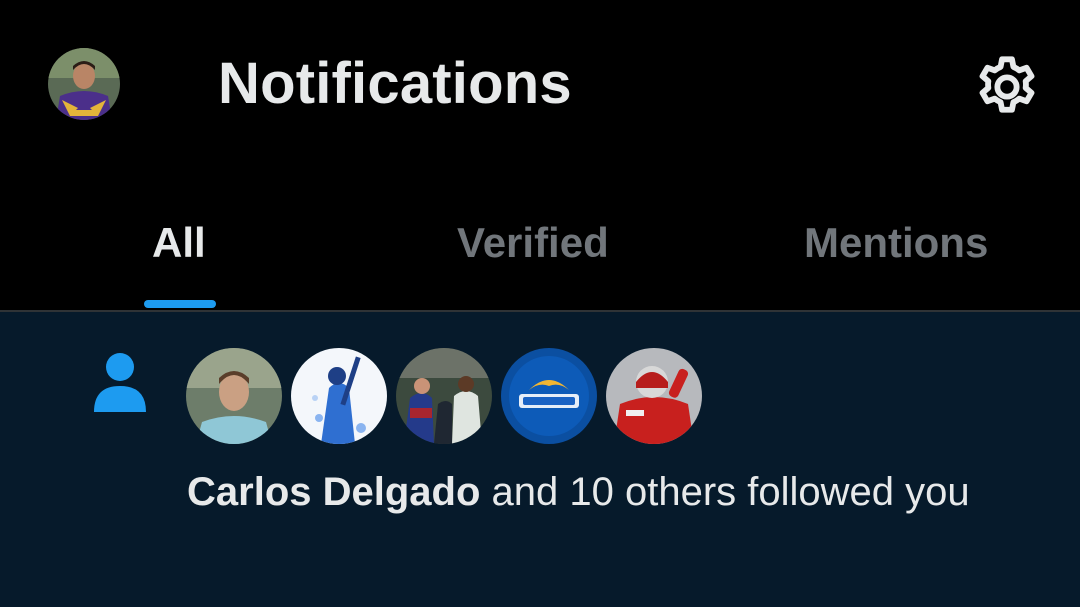 This screenshot has height=607, width=1080. What do you see at coordinates (120, 383) in the screenshot?
I see `person-icon` at bounding box center [120, 383].